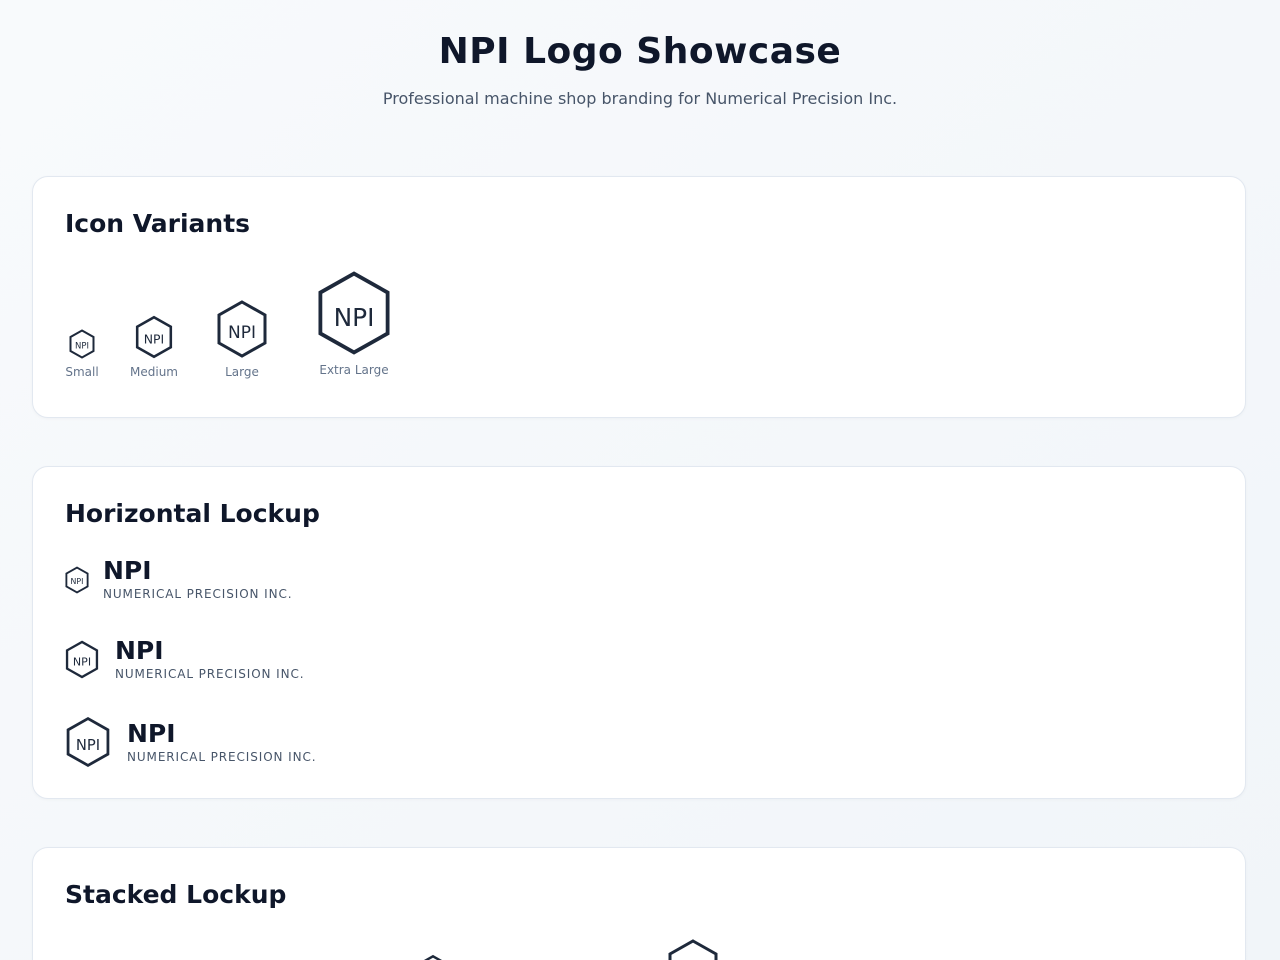  What do you see at coordinates (354, 370) in the screenshot?
I see `variant-label: Extra Large` at bounding box center [354, 370].